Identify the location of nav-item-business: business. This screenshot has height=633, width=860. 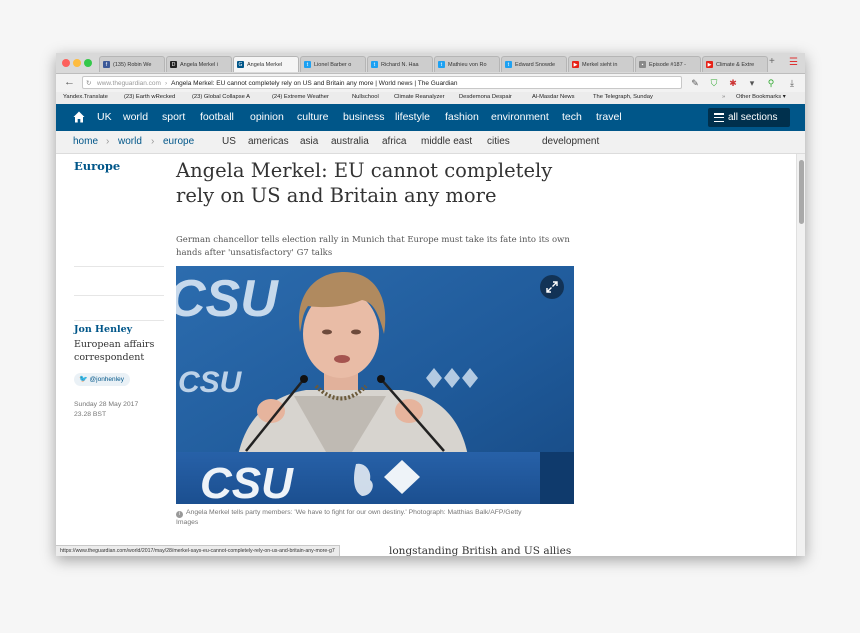
(363, 117).